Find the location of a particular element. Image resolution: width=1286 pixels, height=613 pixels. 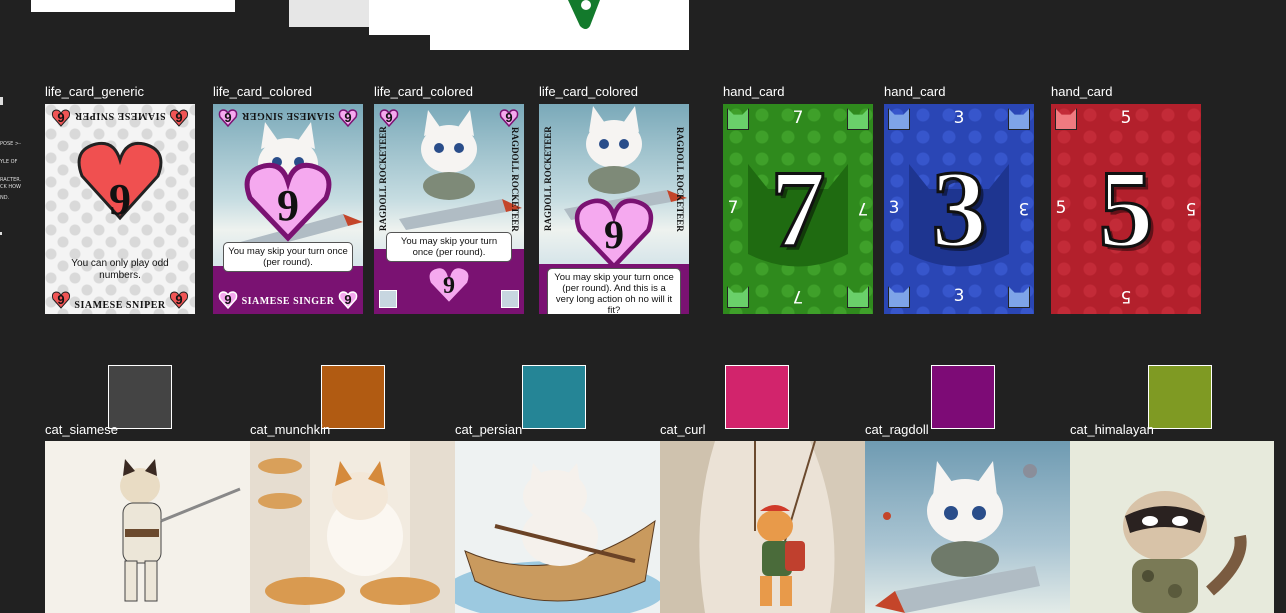

left-note: YLE OF is located at coordinates (9, 162).